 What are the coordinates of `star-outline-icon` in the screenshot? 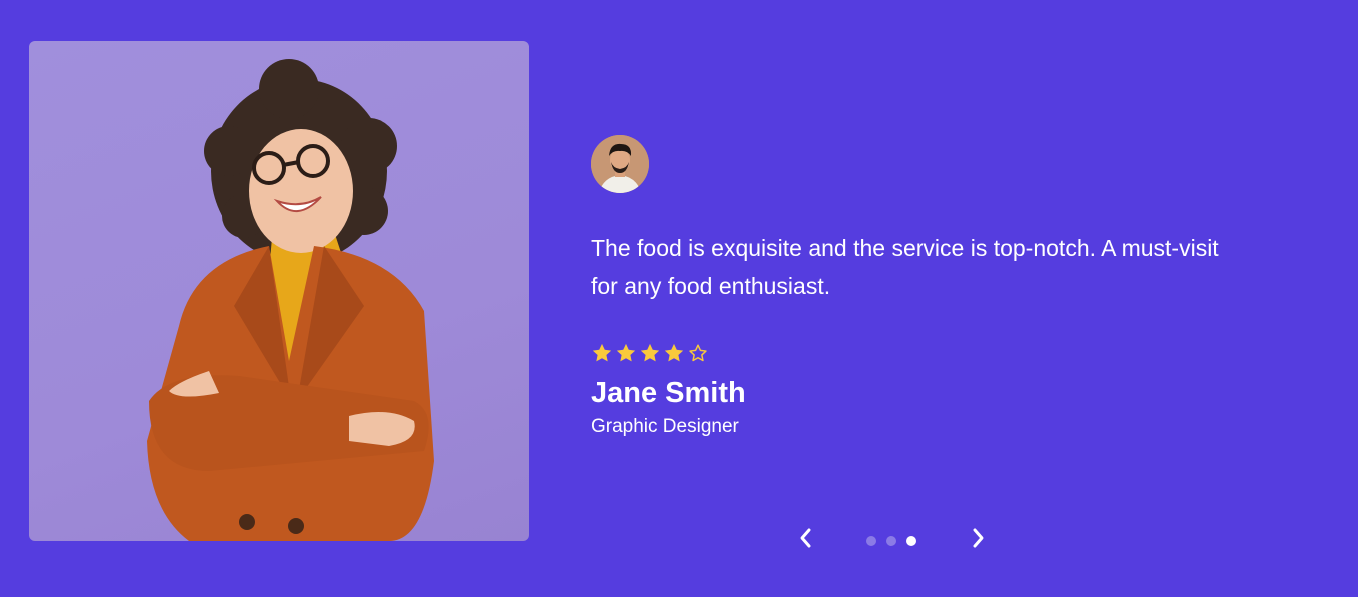 It's located at (698, 353).